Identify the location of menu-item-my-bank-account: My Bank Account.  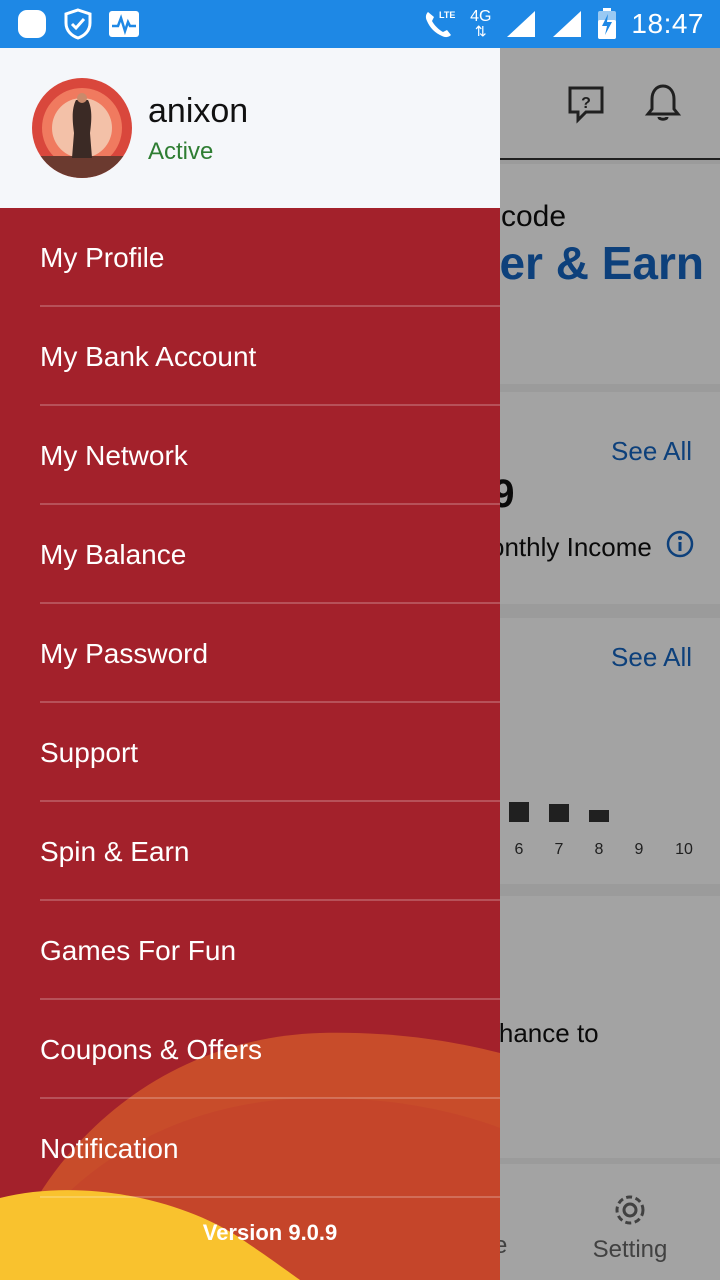
(250, 356).